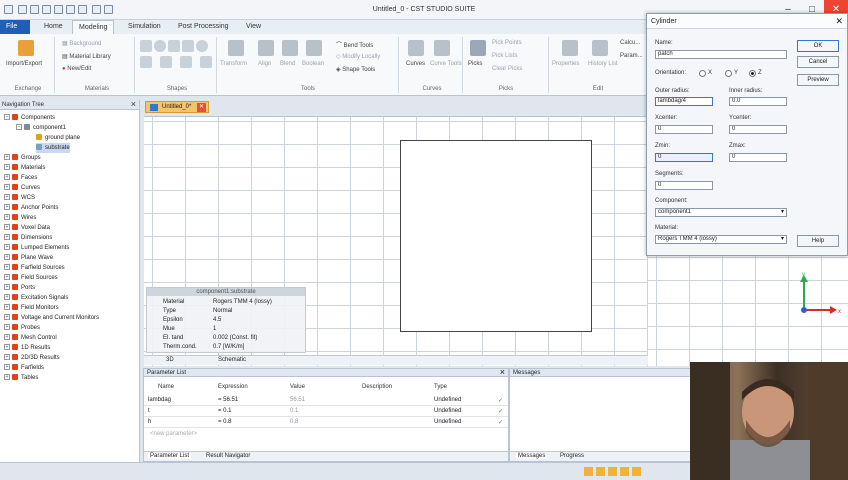 The image size is (848, 480). I want to click on close-icon: ✕, so click(839, 21).